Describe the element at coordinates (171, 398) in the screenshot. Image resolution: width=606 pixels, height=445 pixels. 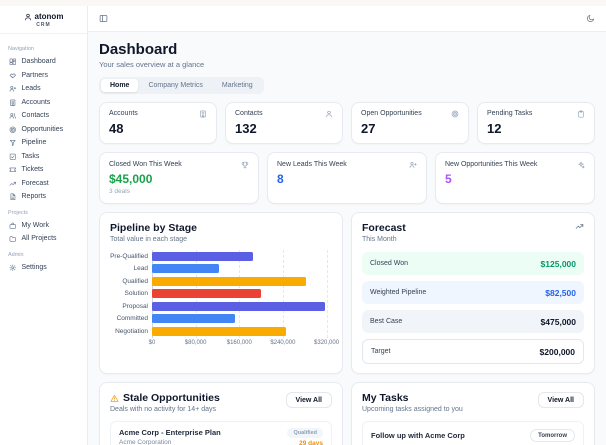
I see `panel-title: Stale Opportunities` at that location.